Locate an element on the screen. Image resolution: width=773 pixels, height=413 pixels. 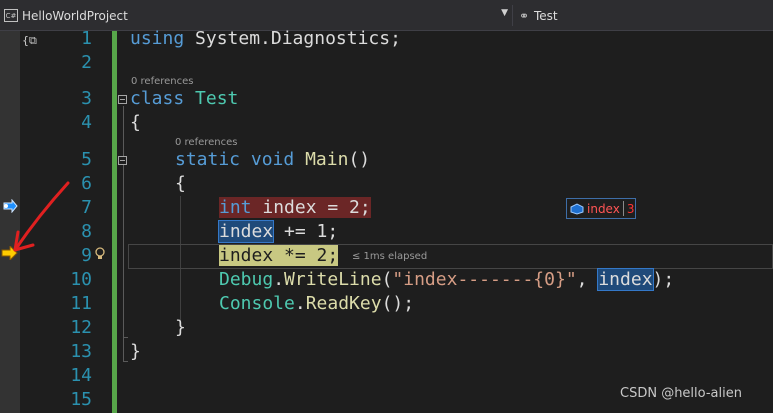
field-icon is located at coordinates (577, 208).